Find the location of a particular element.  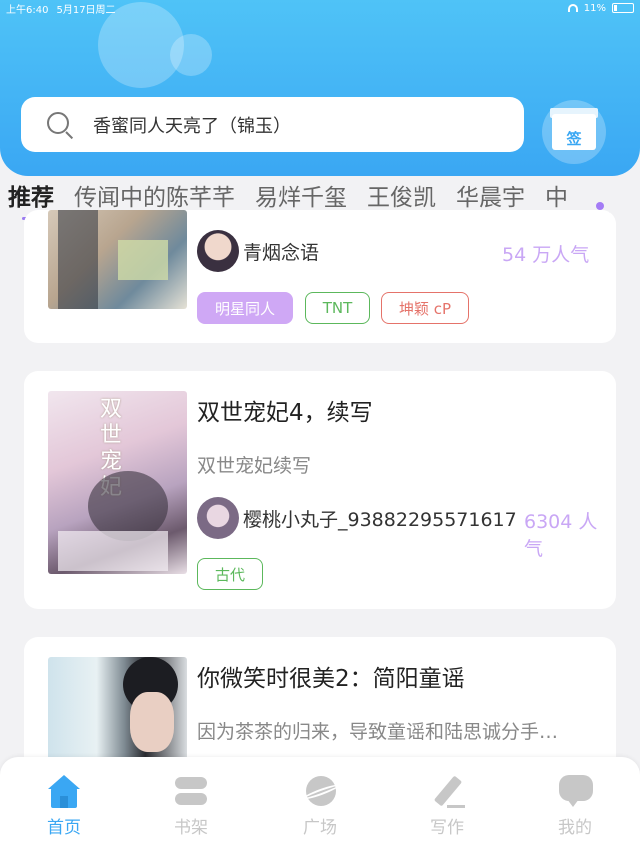

nav-home: 首页 is located at coordinates (64, 806).